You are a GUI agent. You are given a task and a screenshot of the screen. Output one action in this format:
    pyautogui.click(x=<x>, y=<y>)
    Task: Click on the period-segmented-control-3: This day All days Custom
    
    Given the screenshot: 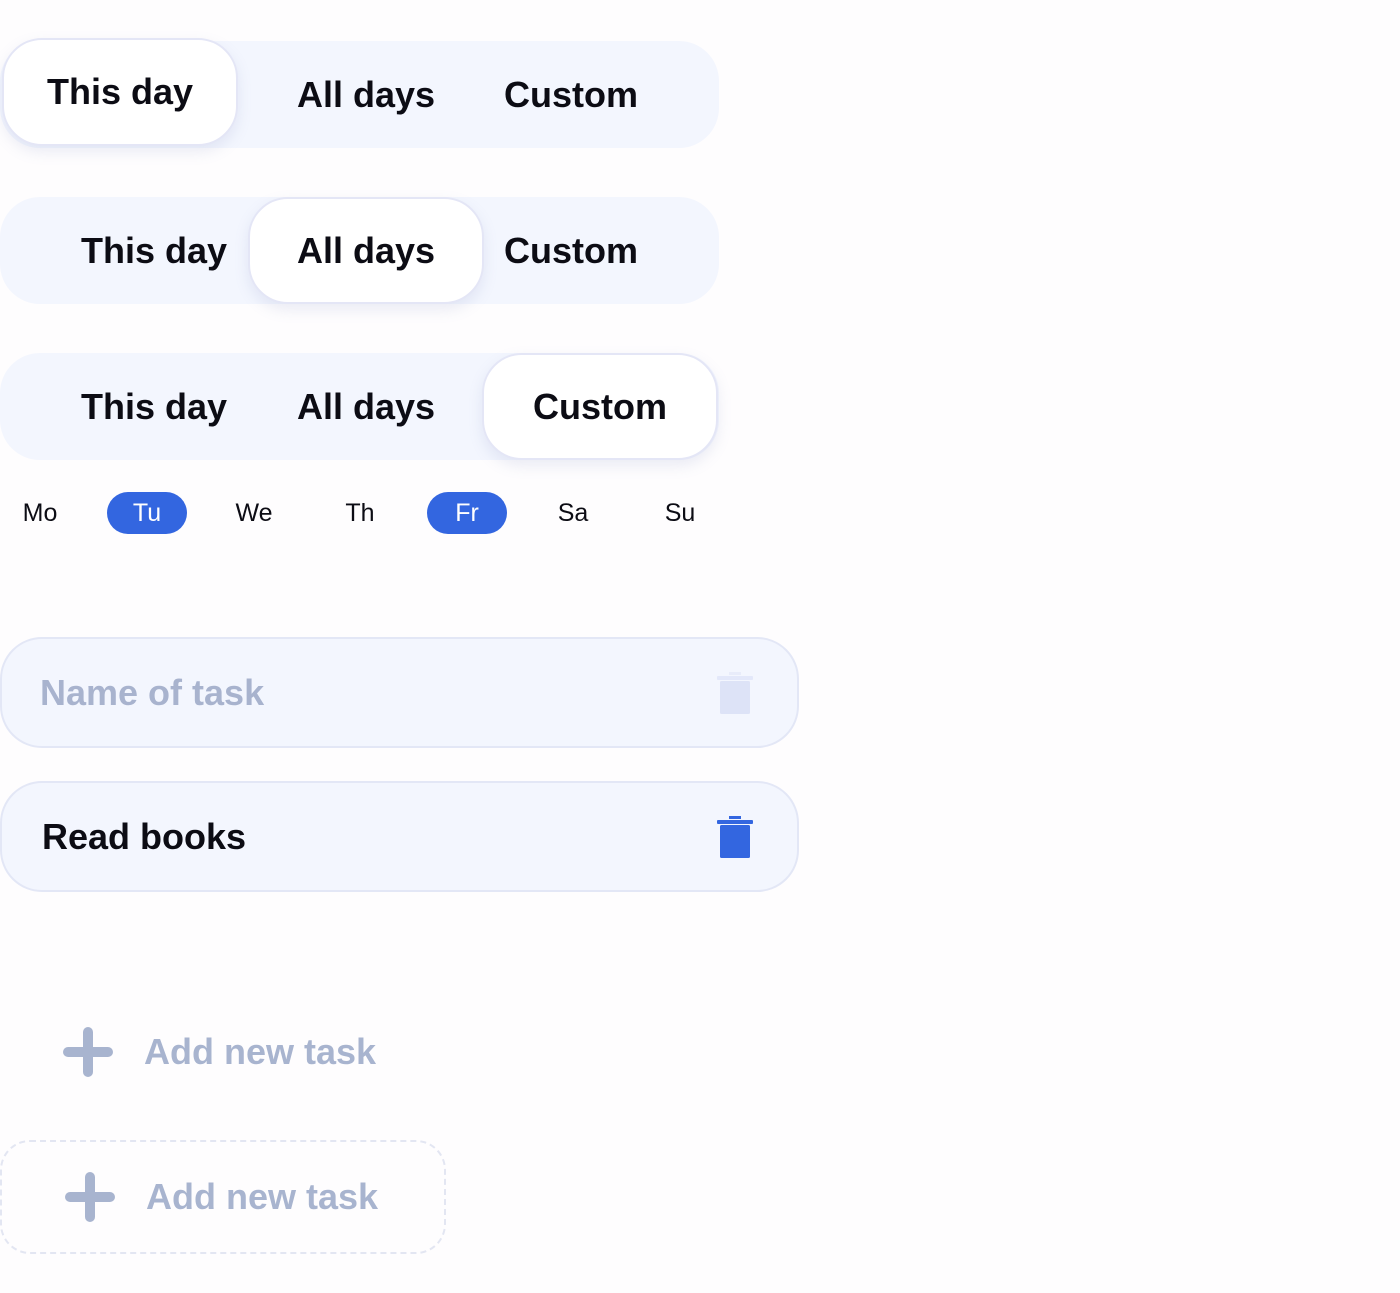 What is the action you would take?
    pyautogui.click(x=359, y=406)
    